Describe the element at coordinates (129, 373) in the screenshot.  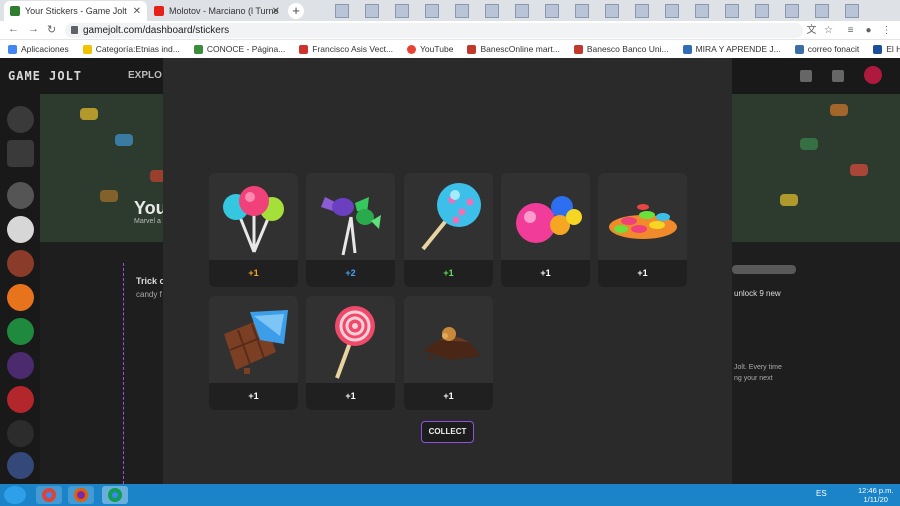
I see `event-card-border` at that location.